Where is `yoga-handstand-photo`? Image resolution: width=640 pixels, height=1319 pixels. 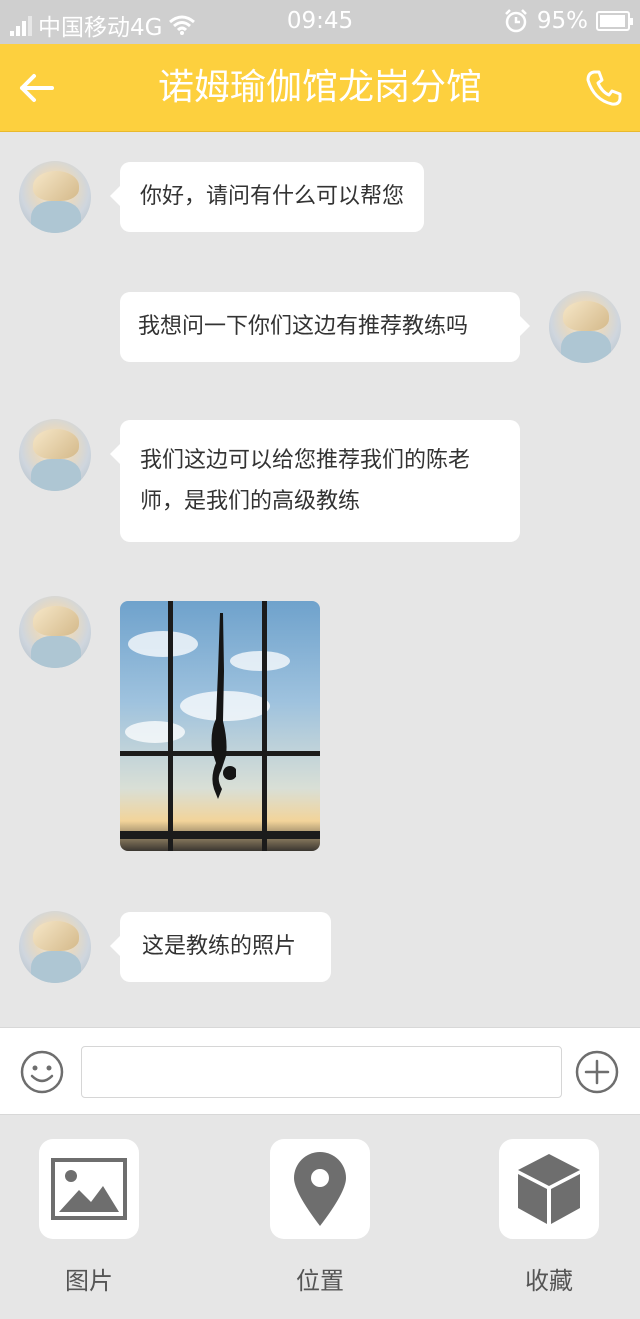
yoga-handstand-photo is located at coordinates (220, 726).